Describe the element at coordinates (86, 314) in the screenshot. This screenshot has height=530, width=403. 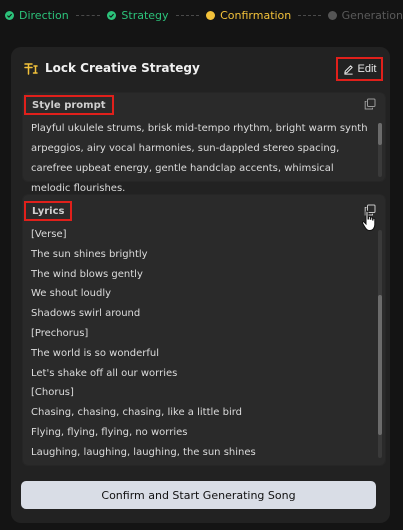
I see `lyric-line: Shadows swirl around` at that location.